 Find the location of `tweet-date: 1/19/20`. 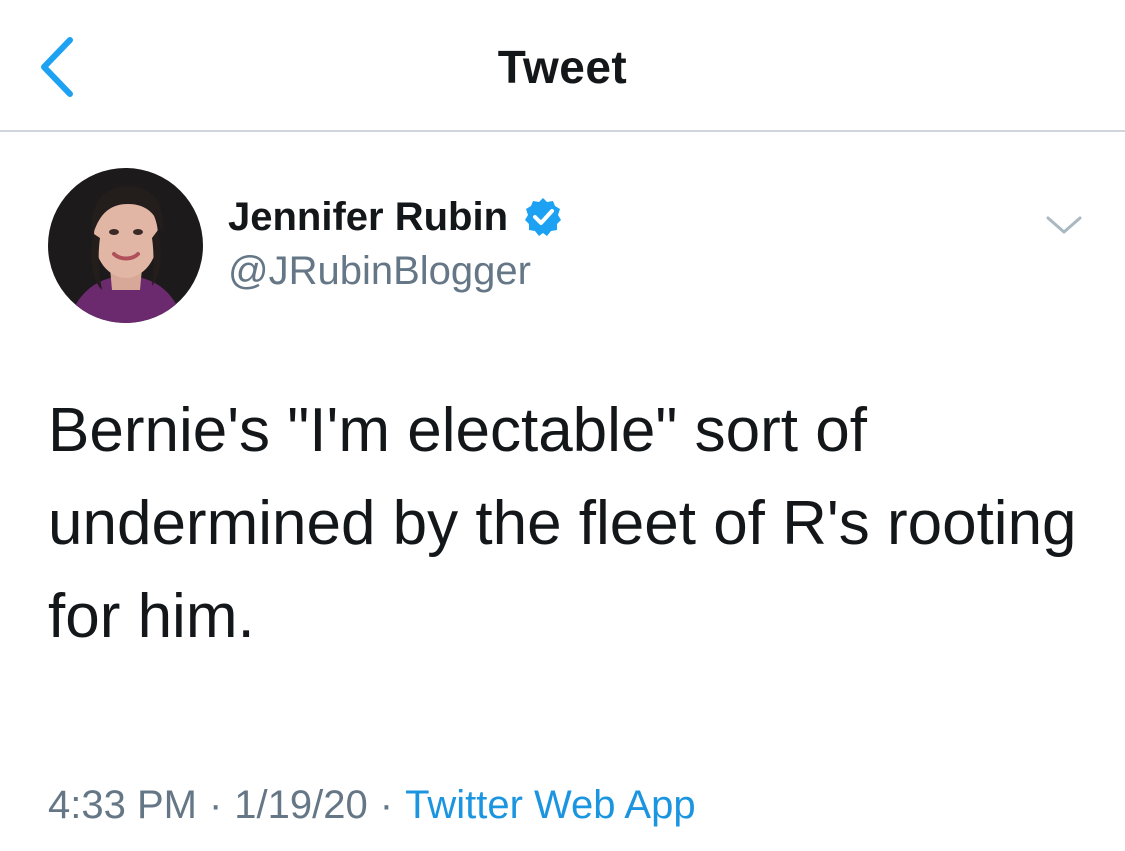

tweet-date: 1/19/20 is located at coordinates (300, 805).